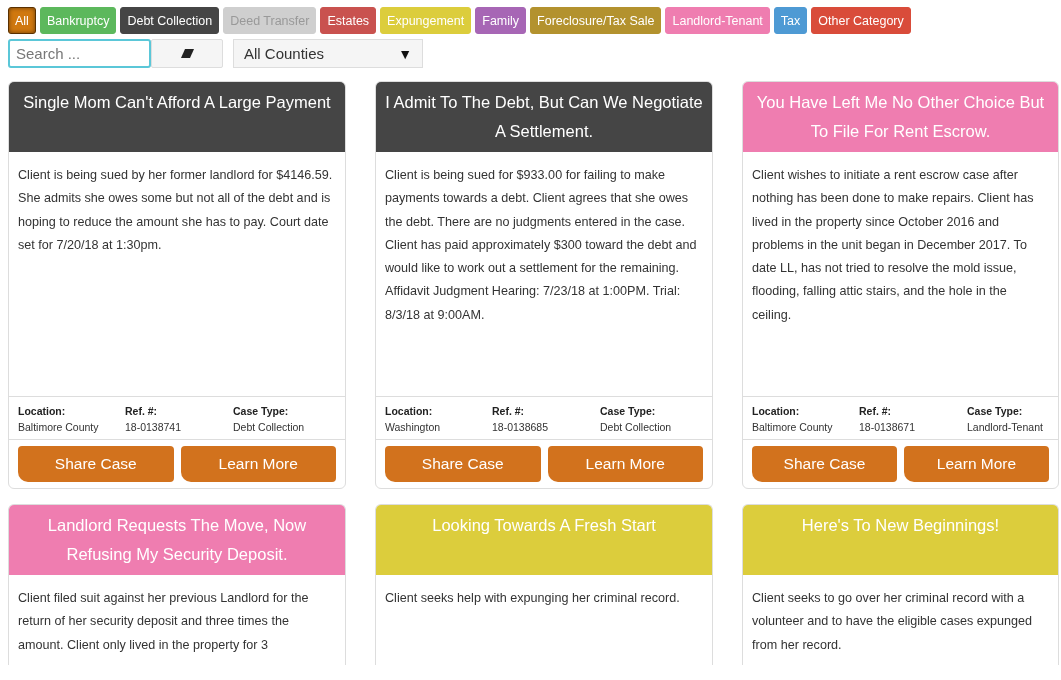  Describe the element at coordinates (532, 598) in the screenshot. I see `case-description: Client seeks help with expunging her criminal record.` at that location.